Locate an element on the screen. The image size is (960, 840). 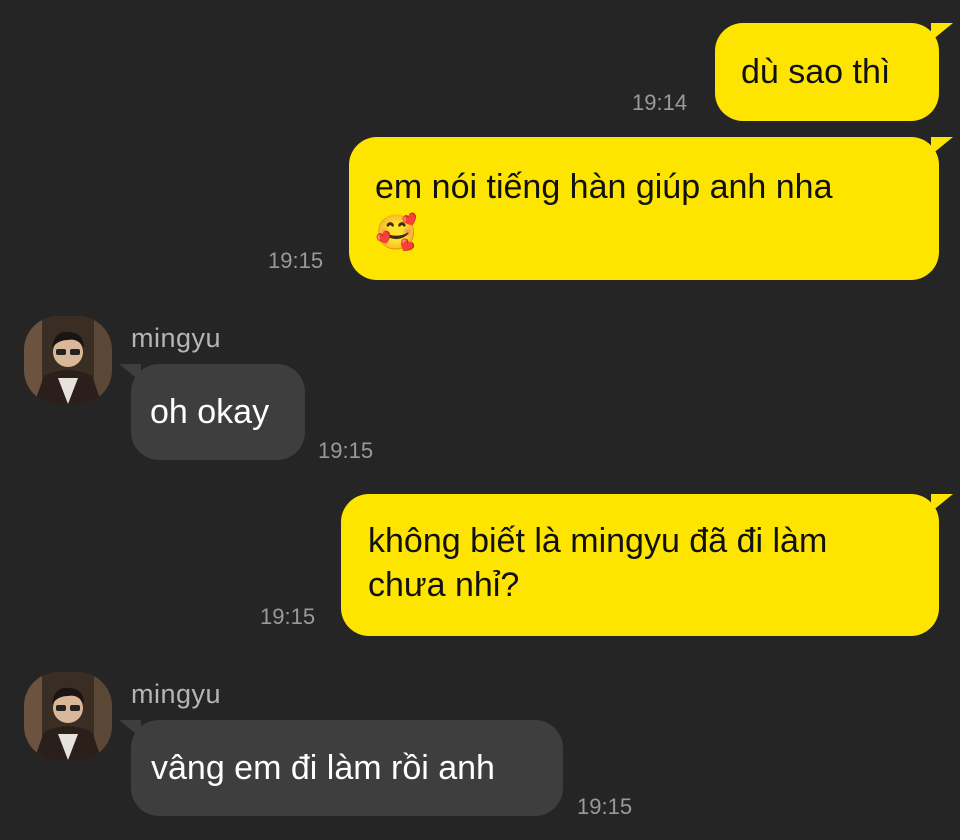
message-text: vâng em đi làm rồi anh is located at coordinates (323, 768).